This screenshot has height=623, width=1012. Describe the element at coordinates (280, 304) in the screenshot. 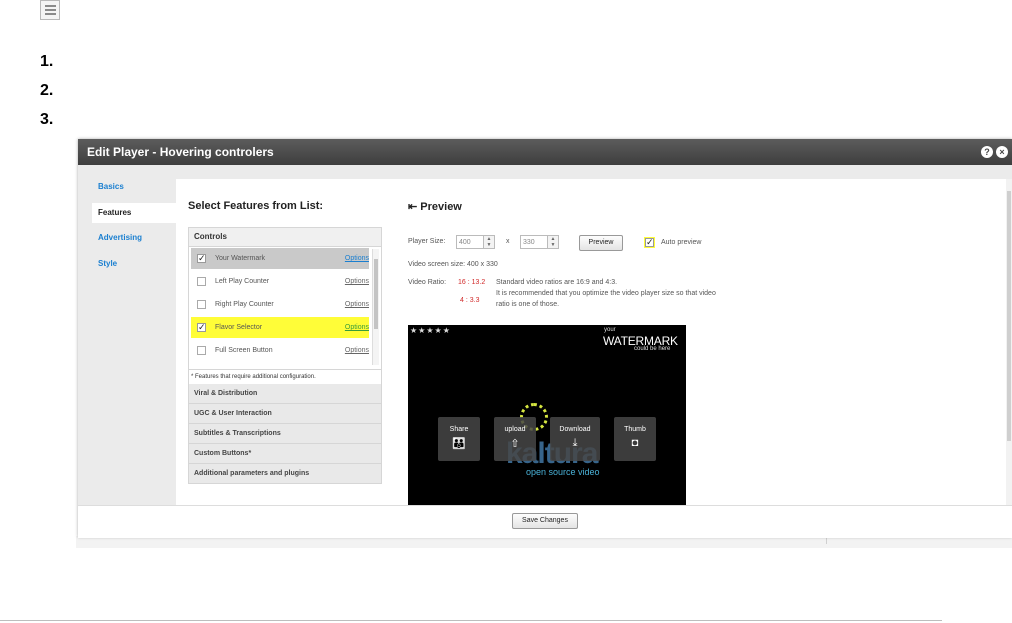

I see `feature-row-right-play-counter: Right Play Counter Options` at that location.